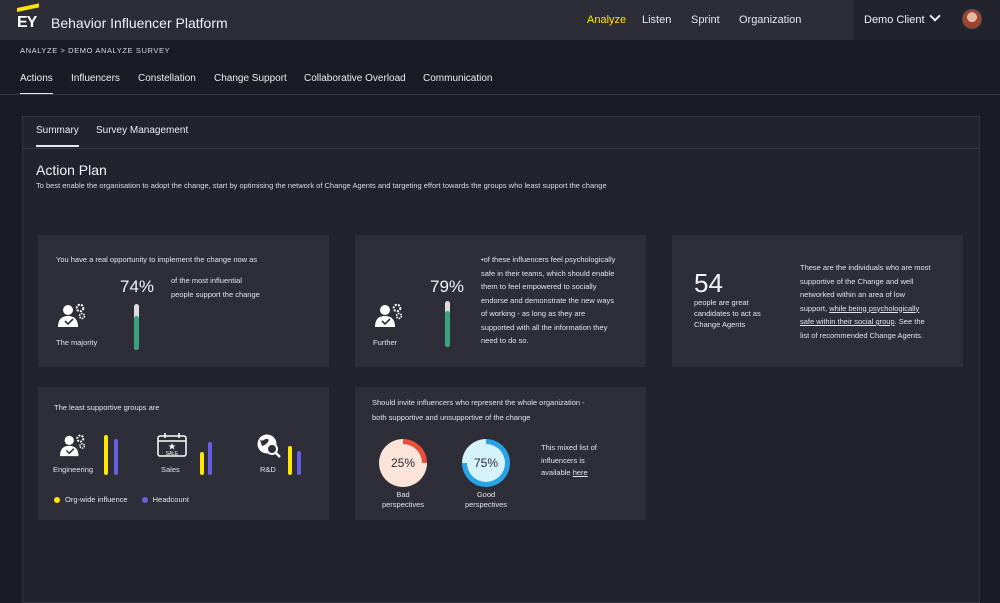 Image resolution: width=1000 pixels, height=603 pixels. I want to click on psych-safety-percent: 79%, so click(447, 286).